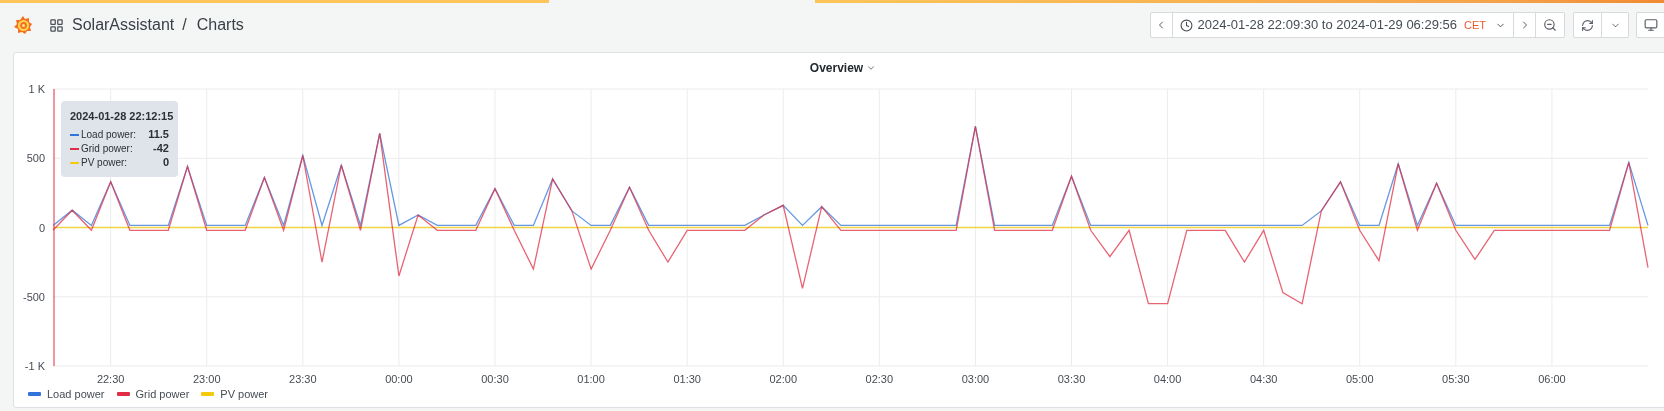 Image resolution: width=1664 pixels, height=411 pixels. Describe the element at coordinates (162, 394) in the screenshot. I see `legend-label: Grid power` at that location.